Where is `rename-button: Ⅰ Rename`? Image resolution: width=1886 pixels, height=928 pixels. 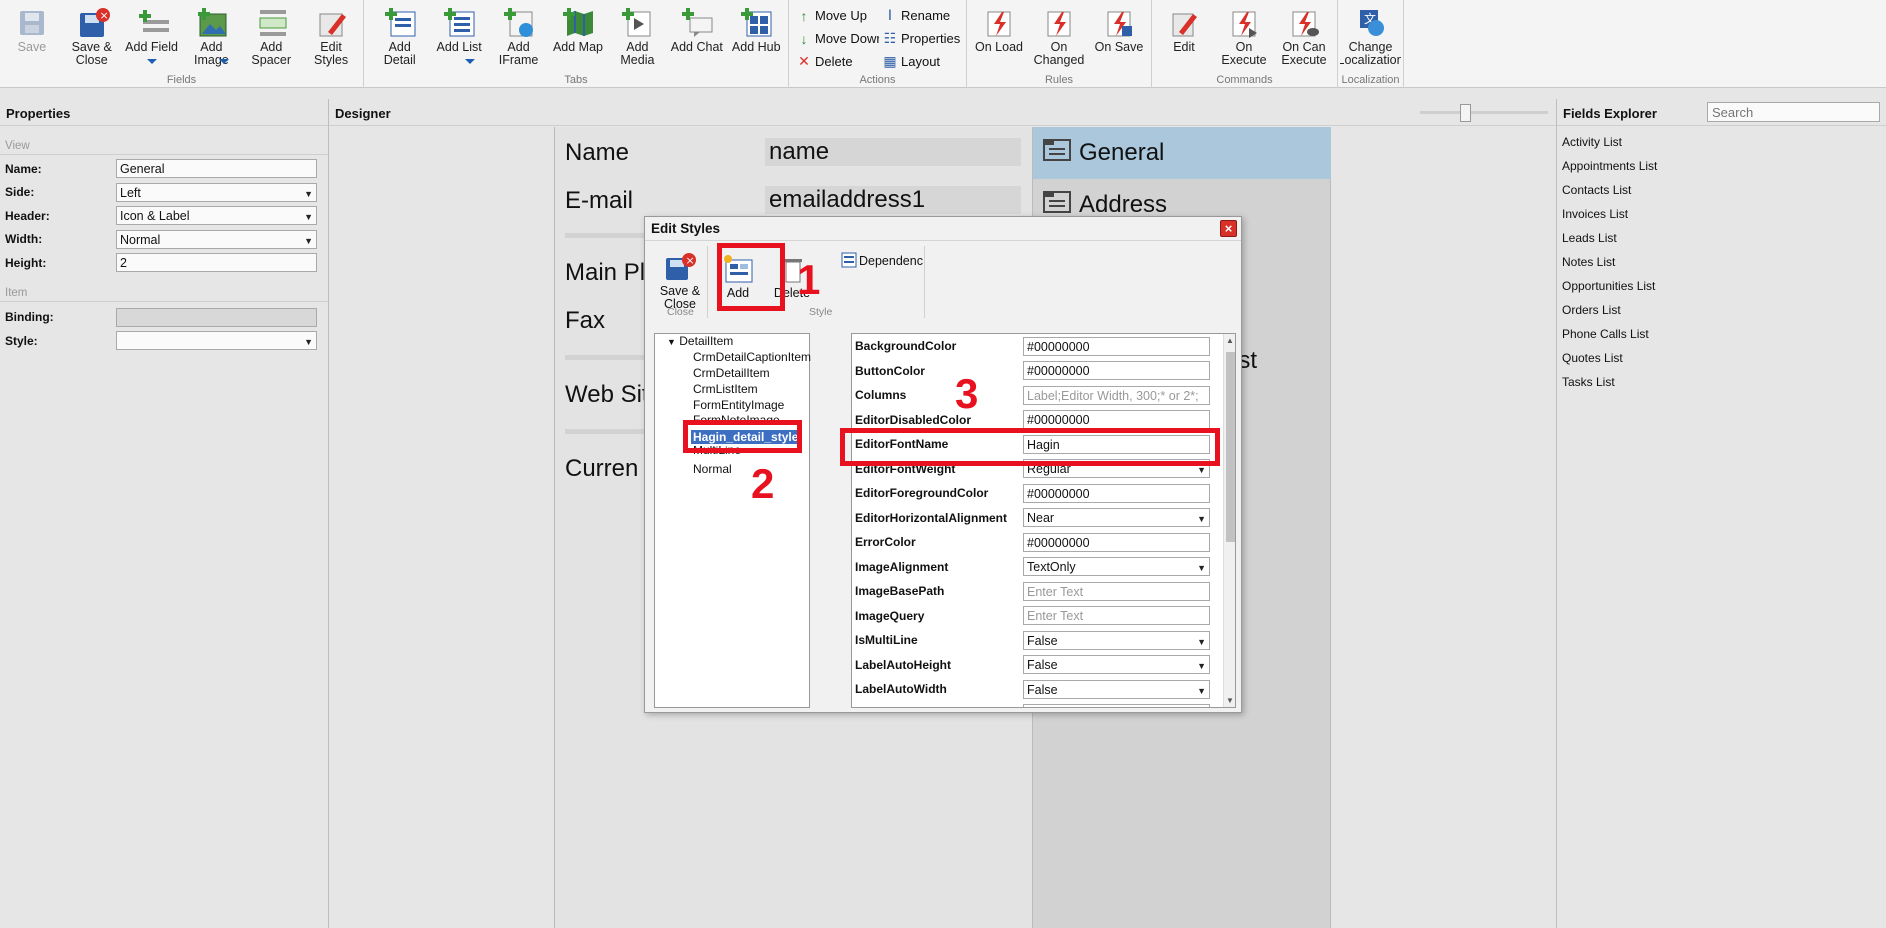
rename-button: Ⅰ Rename is located at coordinates (921, 15).